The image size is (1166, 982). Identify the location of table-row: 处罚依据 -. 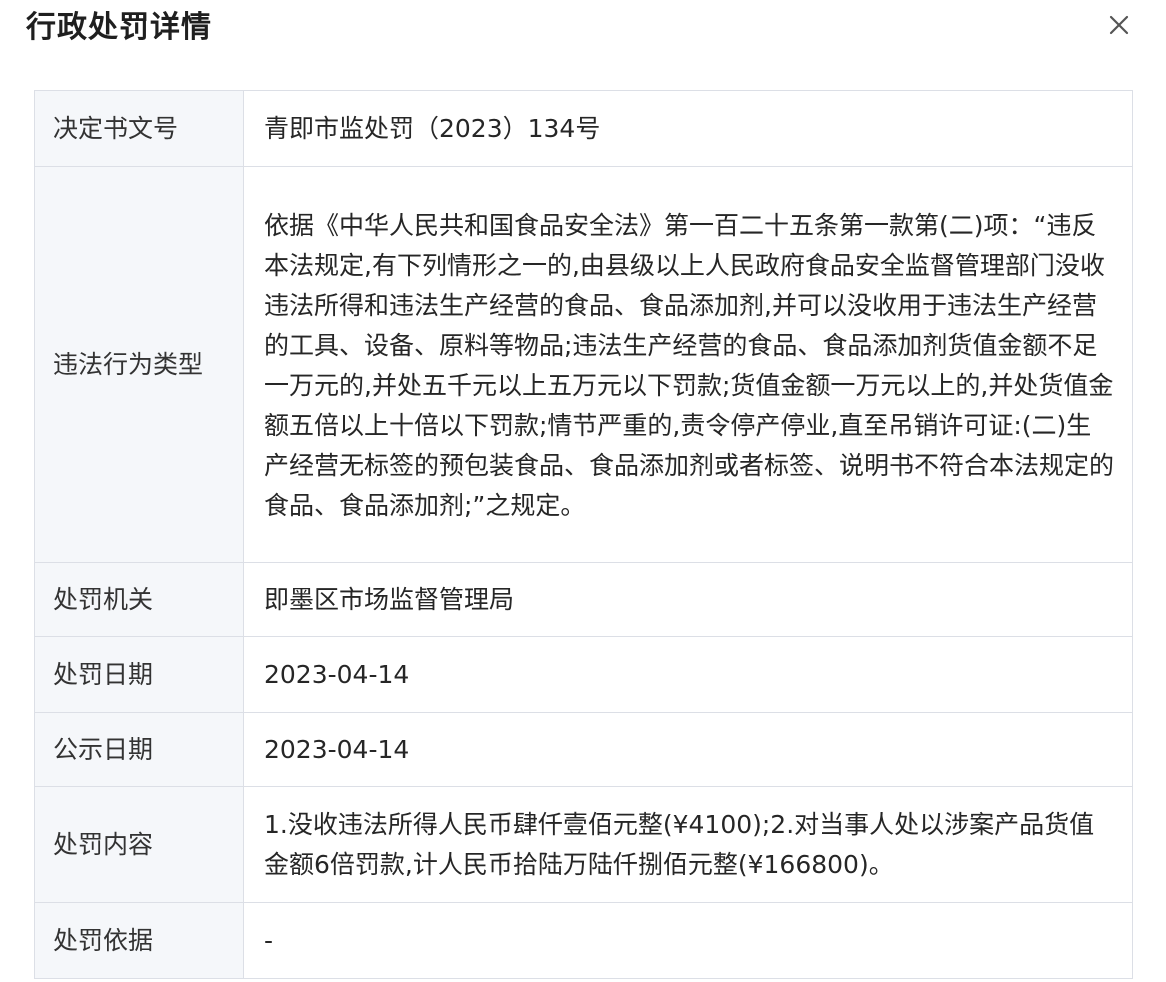
(583, 940).